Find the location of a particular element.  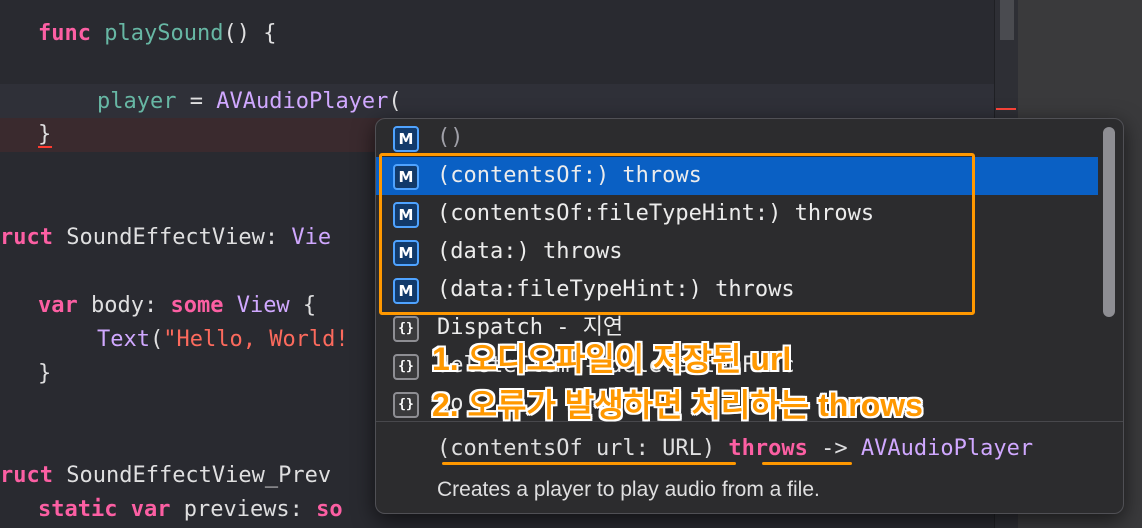

annotation-line-2: 2. 오류가 발생하면 처리하는 throws is located at coordinates (677, 405).